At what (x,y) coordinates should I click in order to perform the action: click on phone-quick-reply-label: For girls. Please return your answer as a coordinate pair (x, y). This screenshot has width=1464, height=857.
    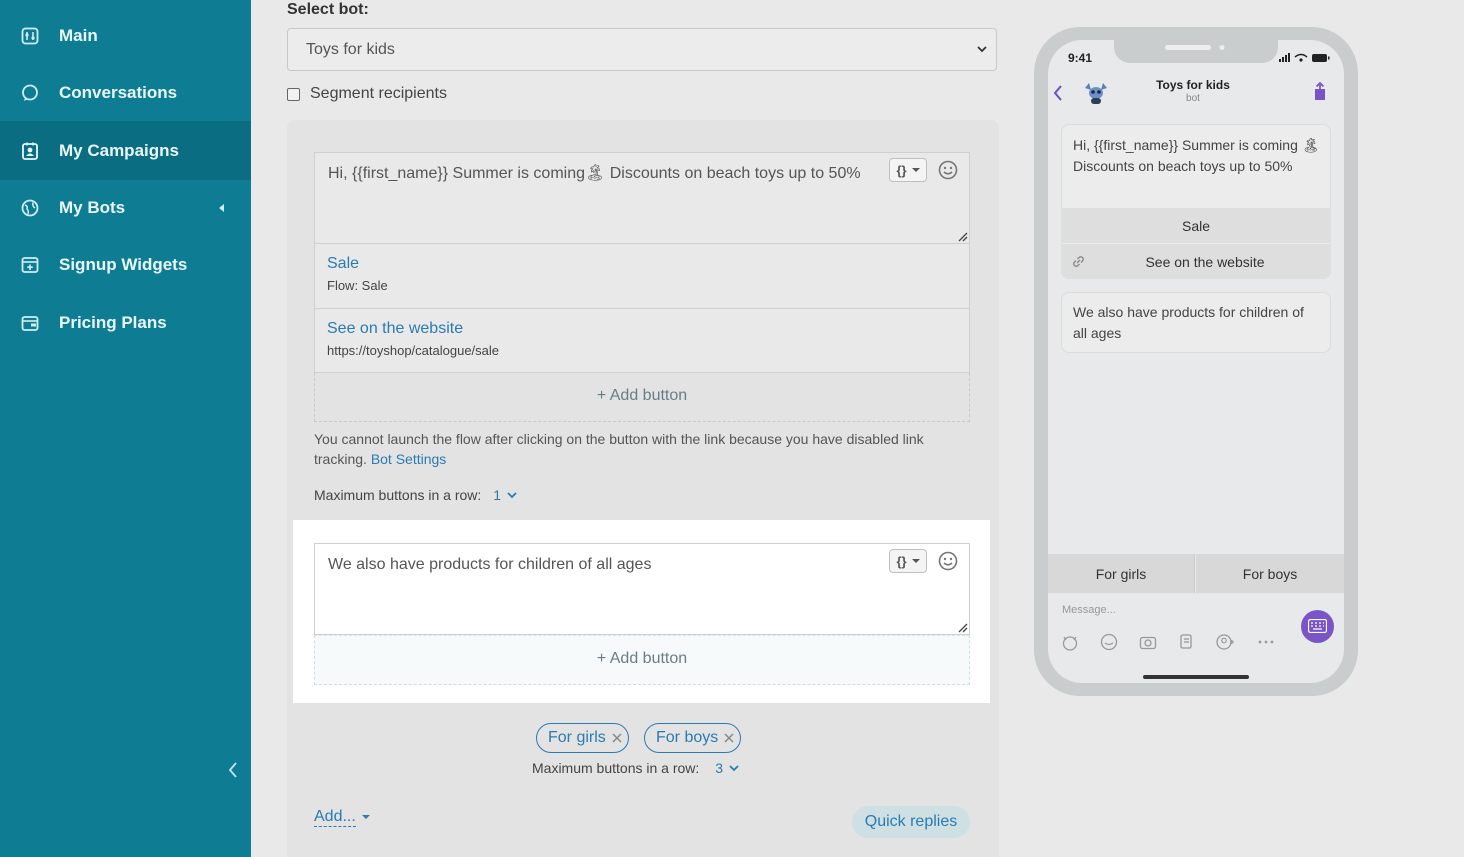
    Looking at the image, I should click on (1121, 573).